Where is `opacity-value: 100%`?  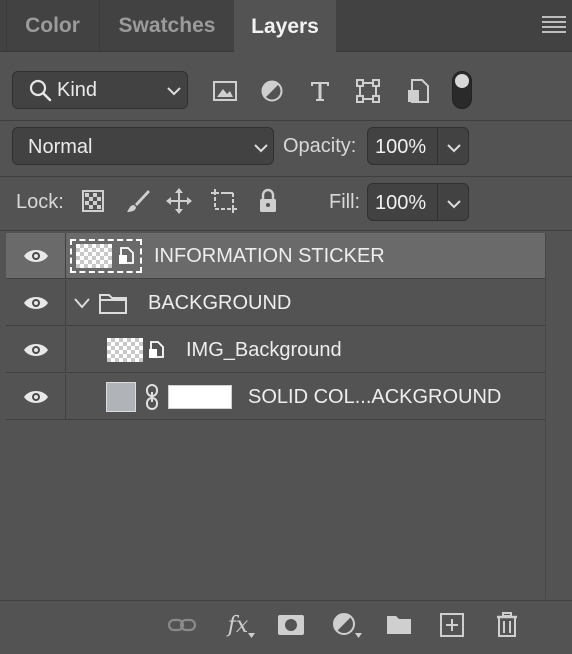
opacity-value: 100% is located at coordinates (401, 147).